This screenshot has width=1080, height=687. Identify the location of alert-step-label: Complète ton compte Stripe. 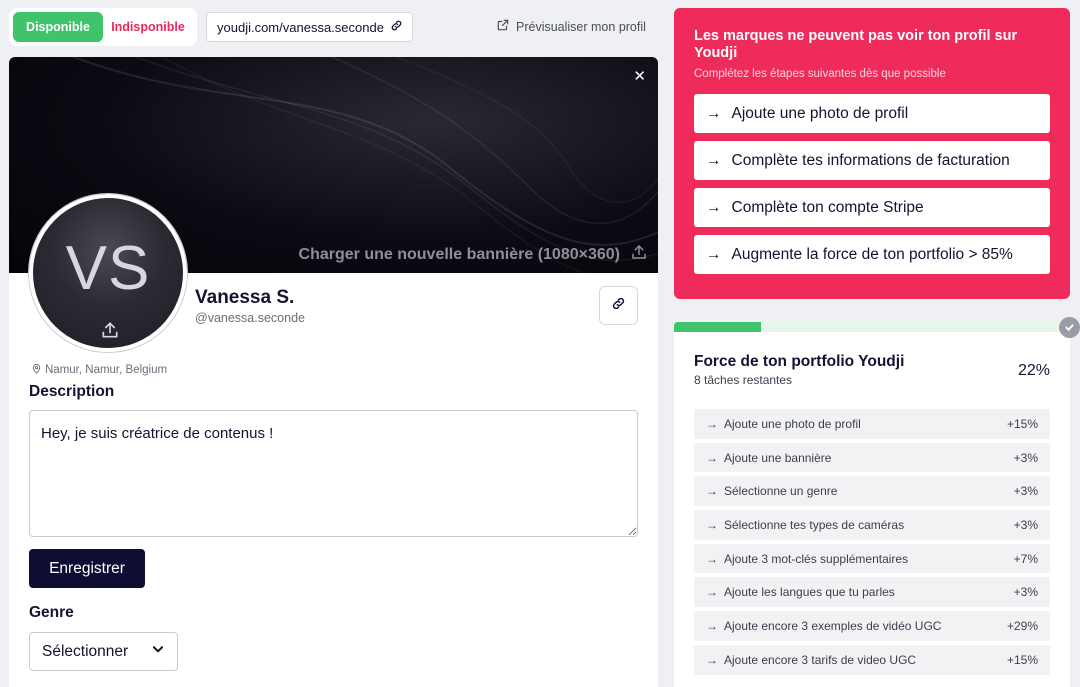
(827, 207).